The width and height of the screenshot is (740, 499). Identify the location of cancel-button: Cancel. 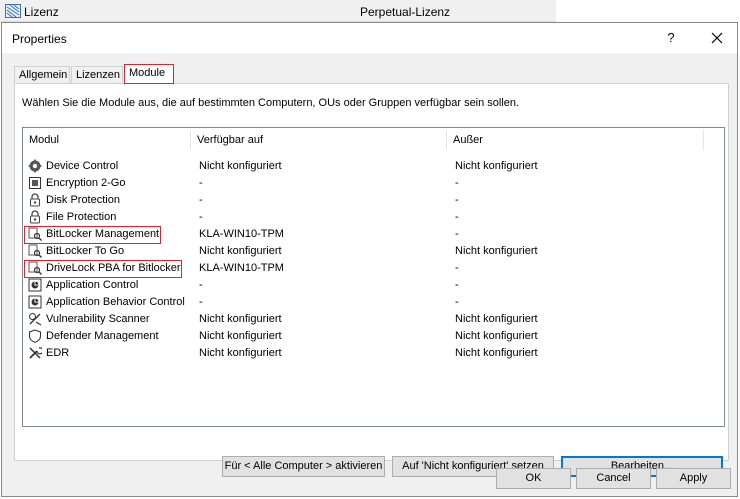
(613, 478).